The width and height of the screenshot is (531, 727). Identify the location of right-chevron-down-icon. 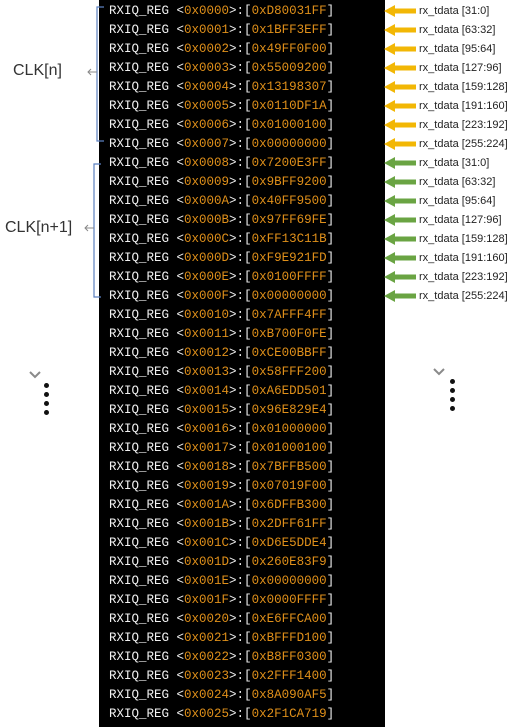
(439, 372).